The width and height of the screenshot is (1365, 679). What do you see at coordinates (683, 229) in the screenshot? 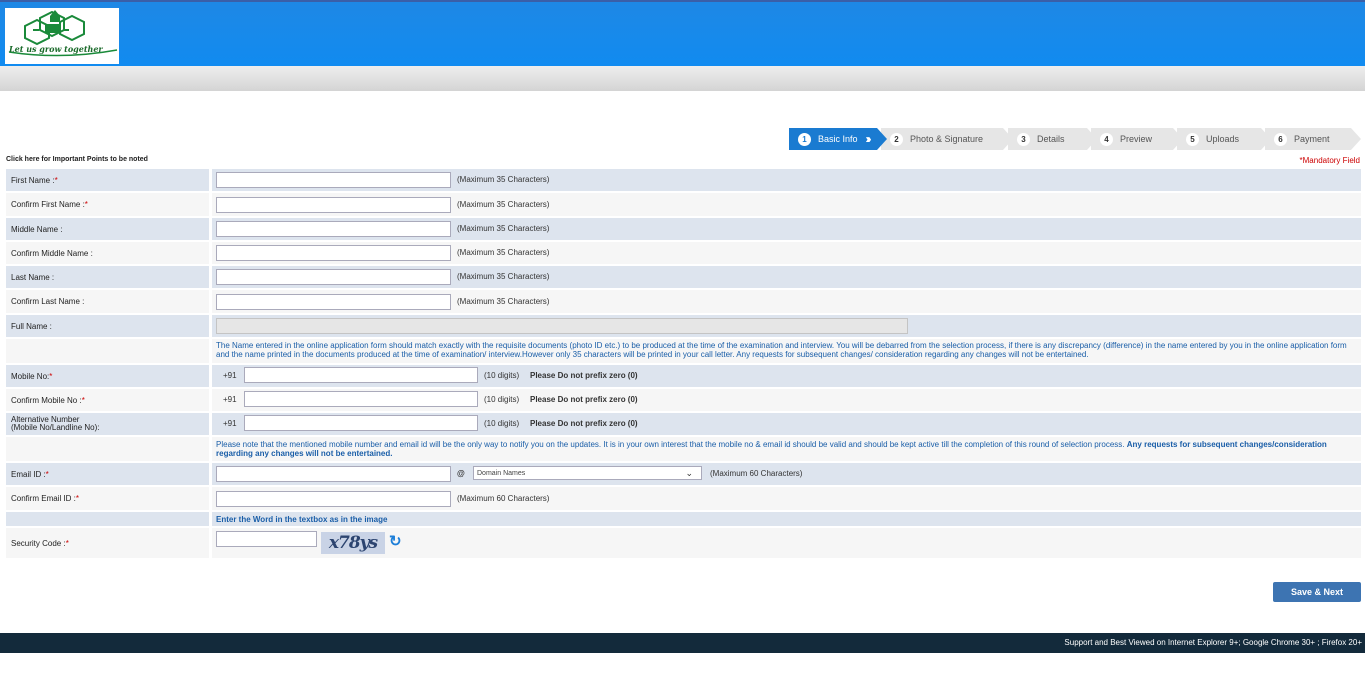
I see `row-middle-name: Middle Name : (Maximum 35 Characters)` at bounding box center [683, 229].